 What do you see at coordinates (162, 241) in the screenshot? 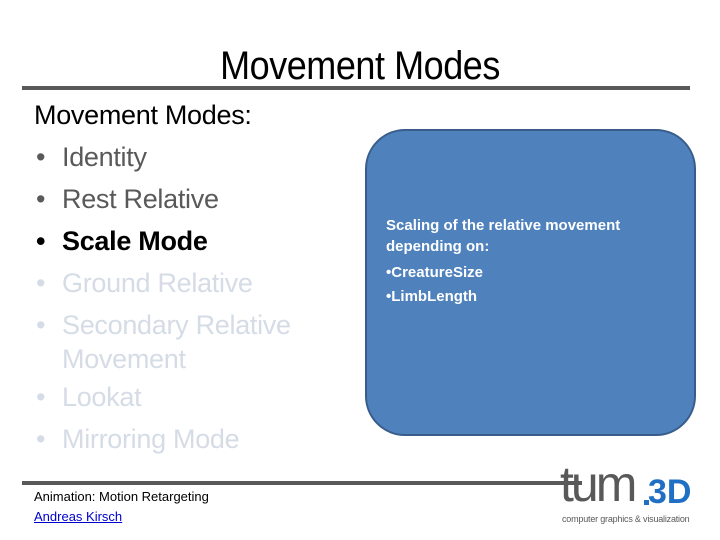
I see `list-item-current: • Scale Mode` at bounding box center [162, 241].